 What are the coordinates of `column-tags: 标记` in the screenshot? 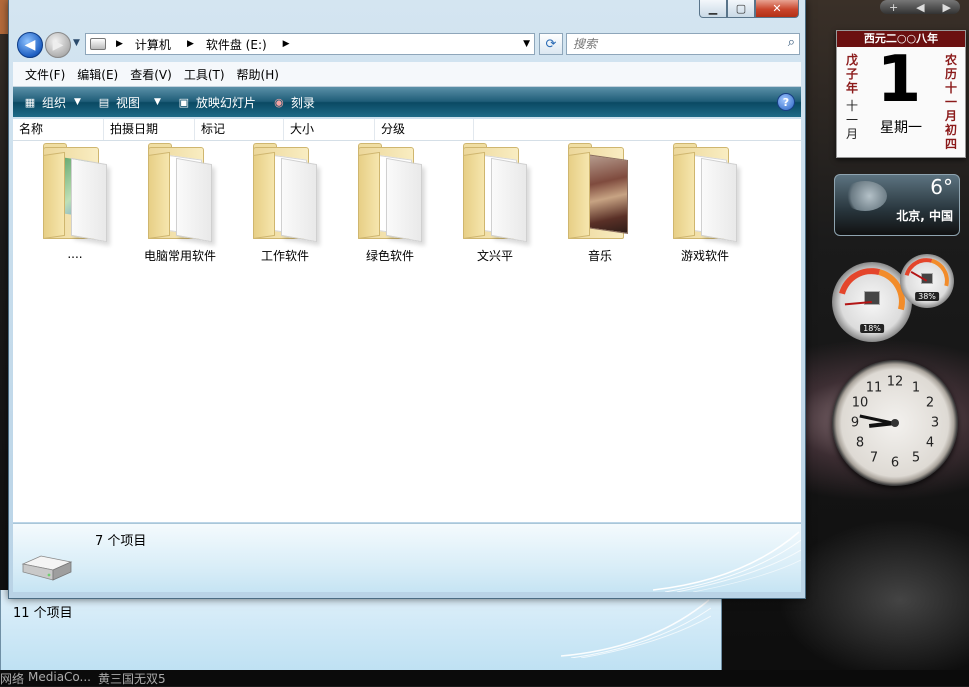 It's located at (239, 129).